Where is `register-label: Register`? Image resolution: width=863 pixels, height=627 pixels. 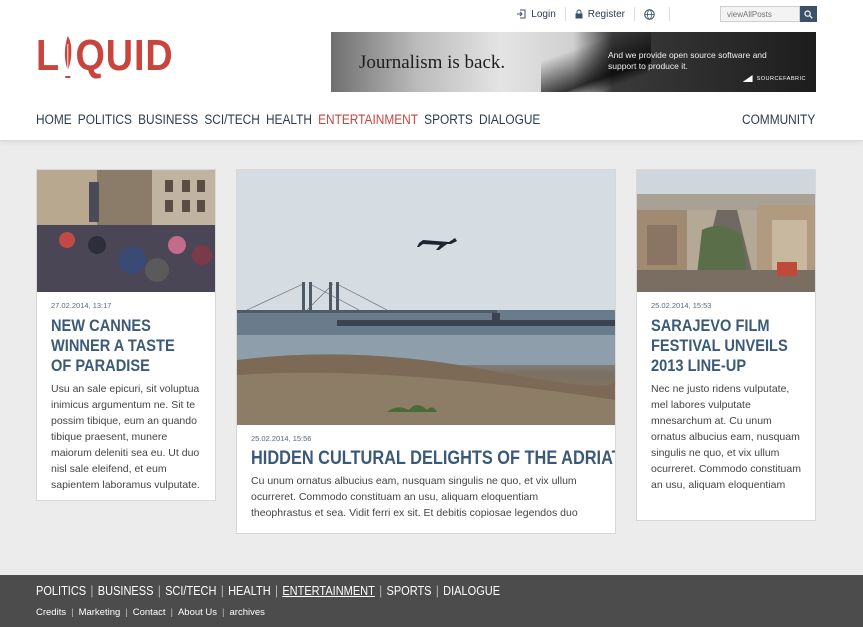
register-label: Register is located at coordinates (606, 14).